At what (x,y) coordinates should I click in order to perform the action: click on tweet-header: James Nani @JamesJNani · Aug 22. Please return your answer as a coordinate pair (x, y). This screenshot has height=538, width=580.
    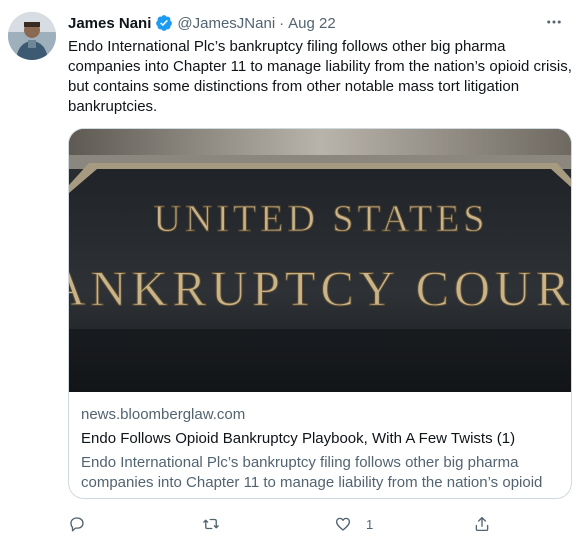
    Looking at the image, I should click on (304, 23).